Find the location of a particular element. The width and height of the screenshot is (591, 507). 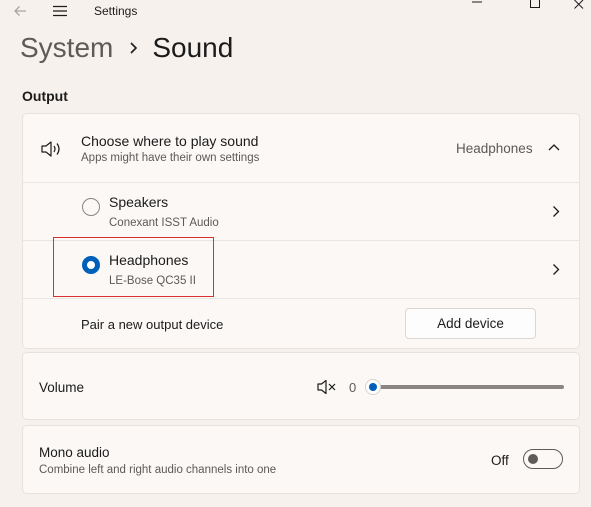

device-row-speakers: Speakers Conexant ISST Audio is located at coordinates (301, 211).